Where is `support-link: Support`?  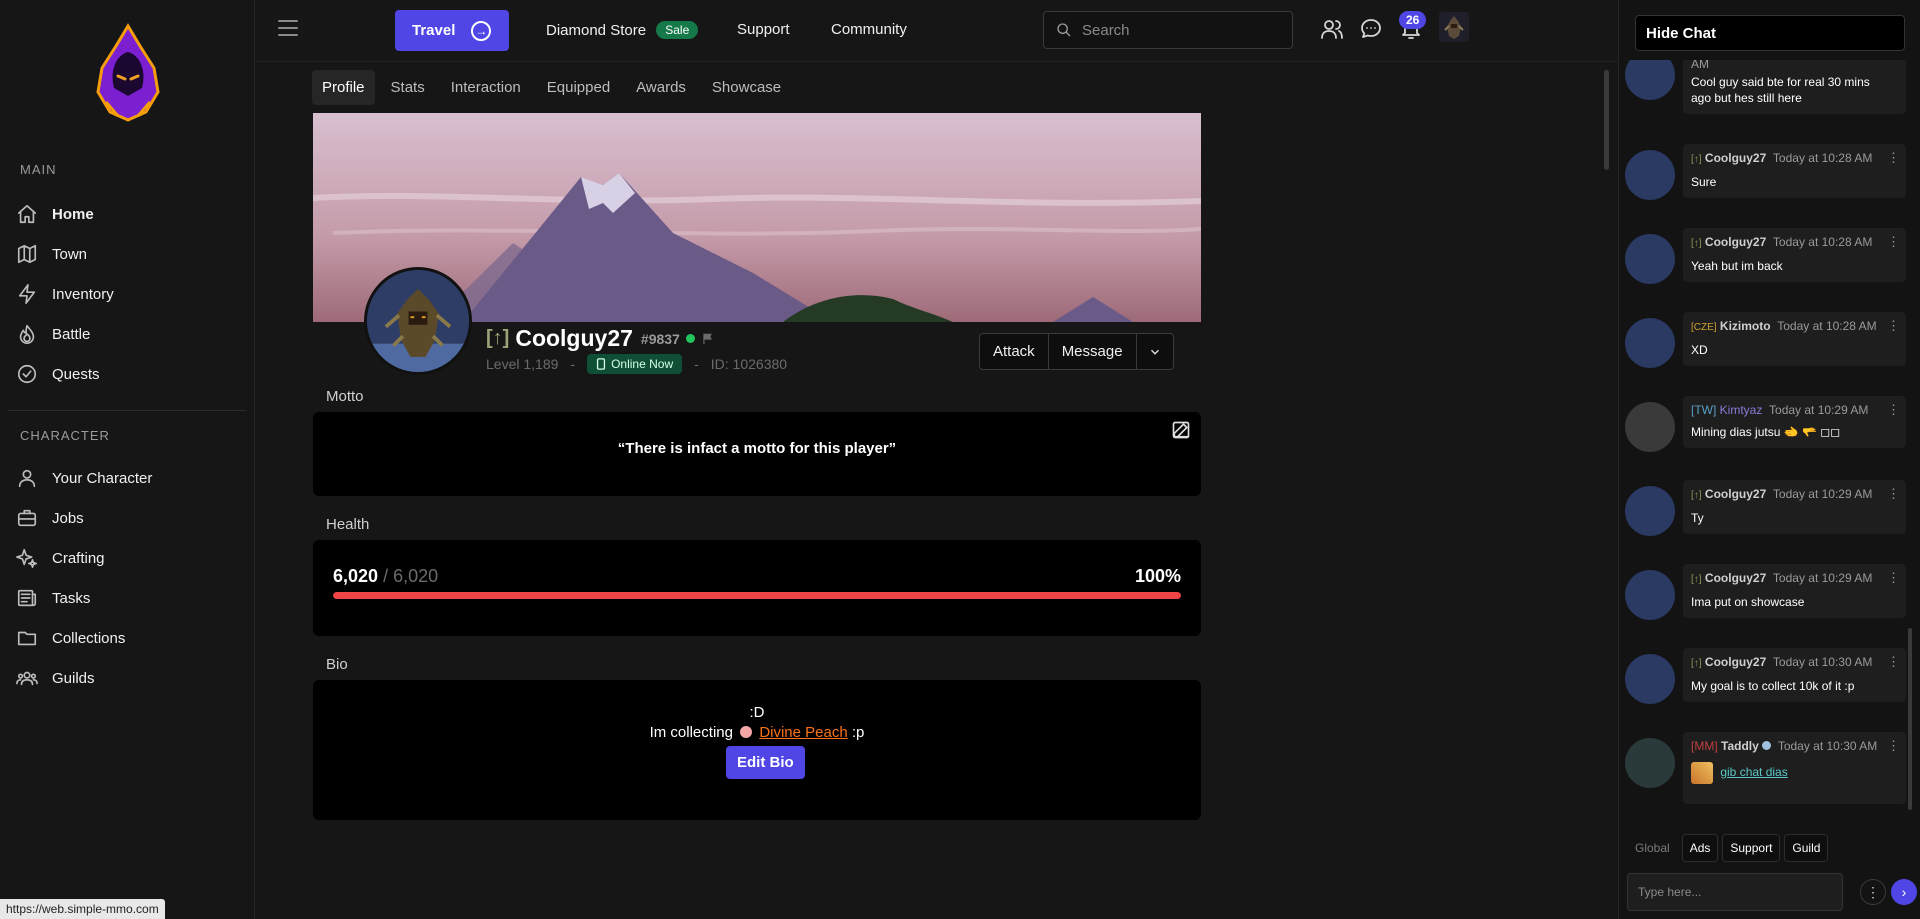
support-link: Support is located at coordinates (763, 29).